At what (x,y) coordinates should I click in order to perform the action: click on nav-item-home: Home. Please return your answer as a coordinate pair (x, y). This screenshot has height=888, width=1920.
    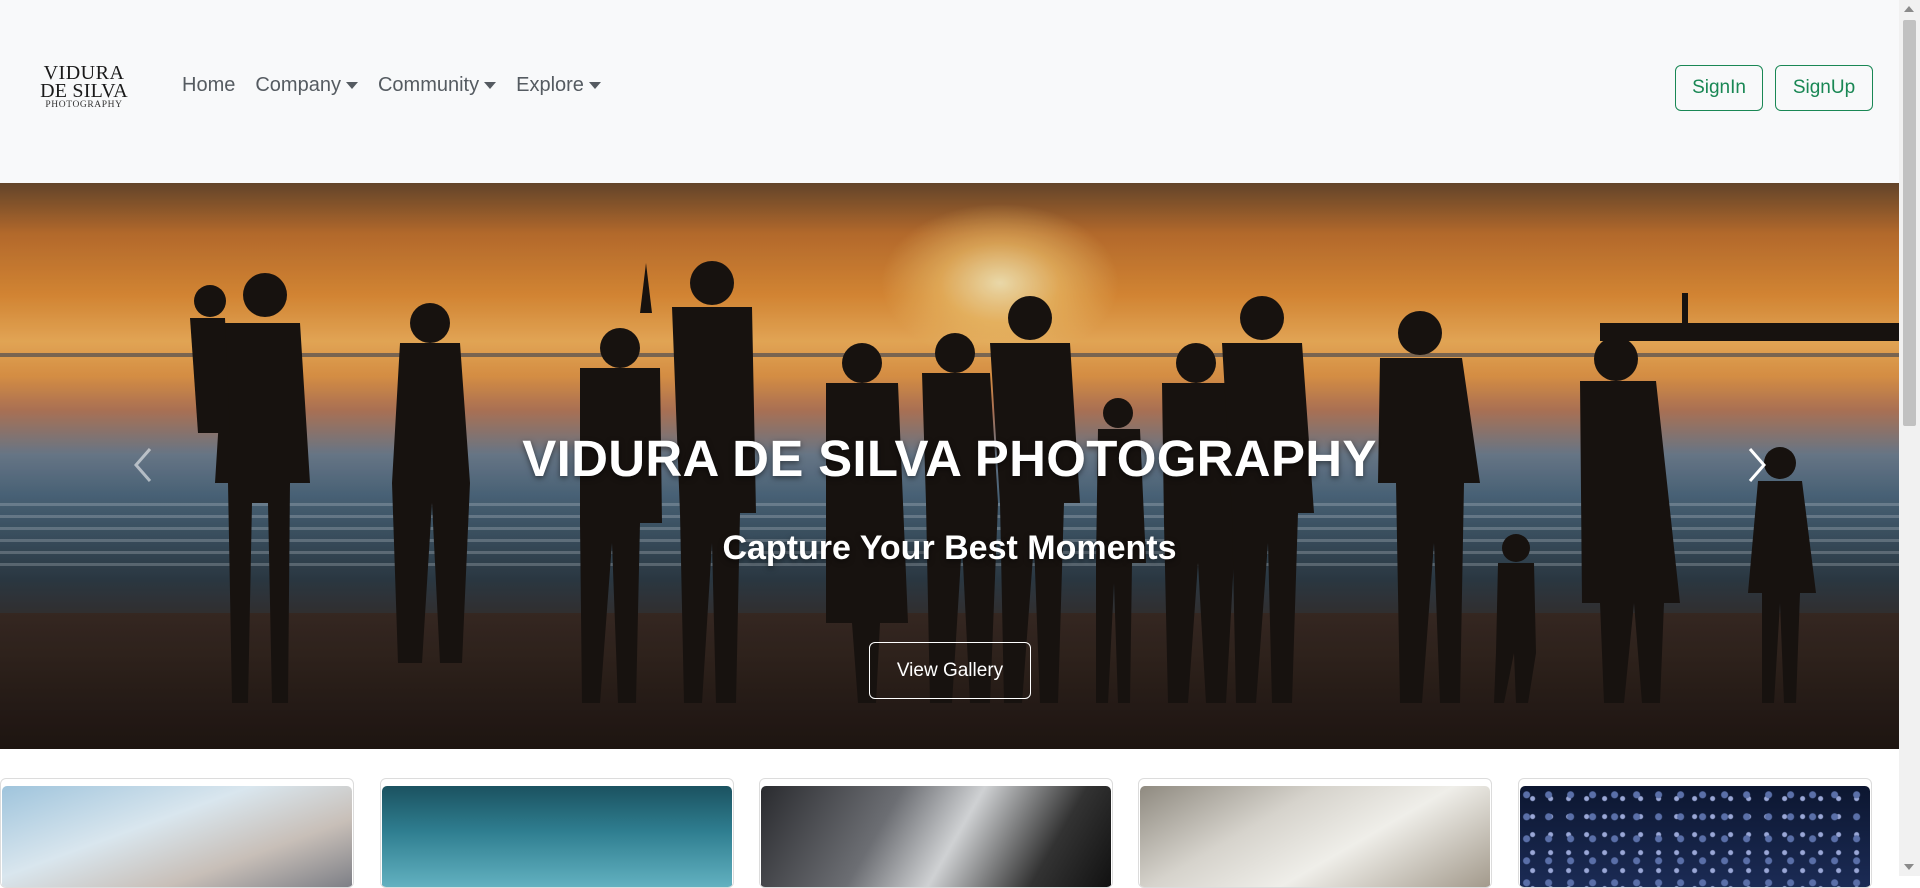
    Looking at the image, I should click on (208, 85).